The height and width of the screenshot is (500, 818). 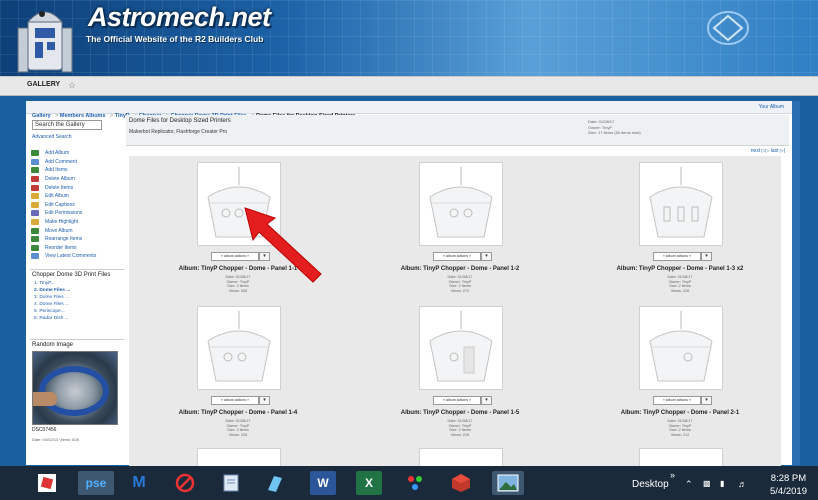 What do you see at coordinates (35, 153) in the screenshot?
I see `add-album-icon` at bounding box center [35, 153].